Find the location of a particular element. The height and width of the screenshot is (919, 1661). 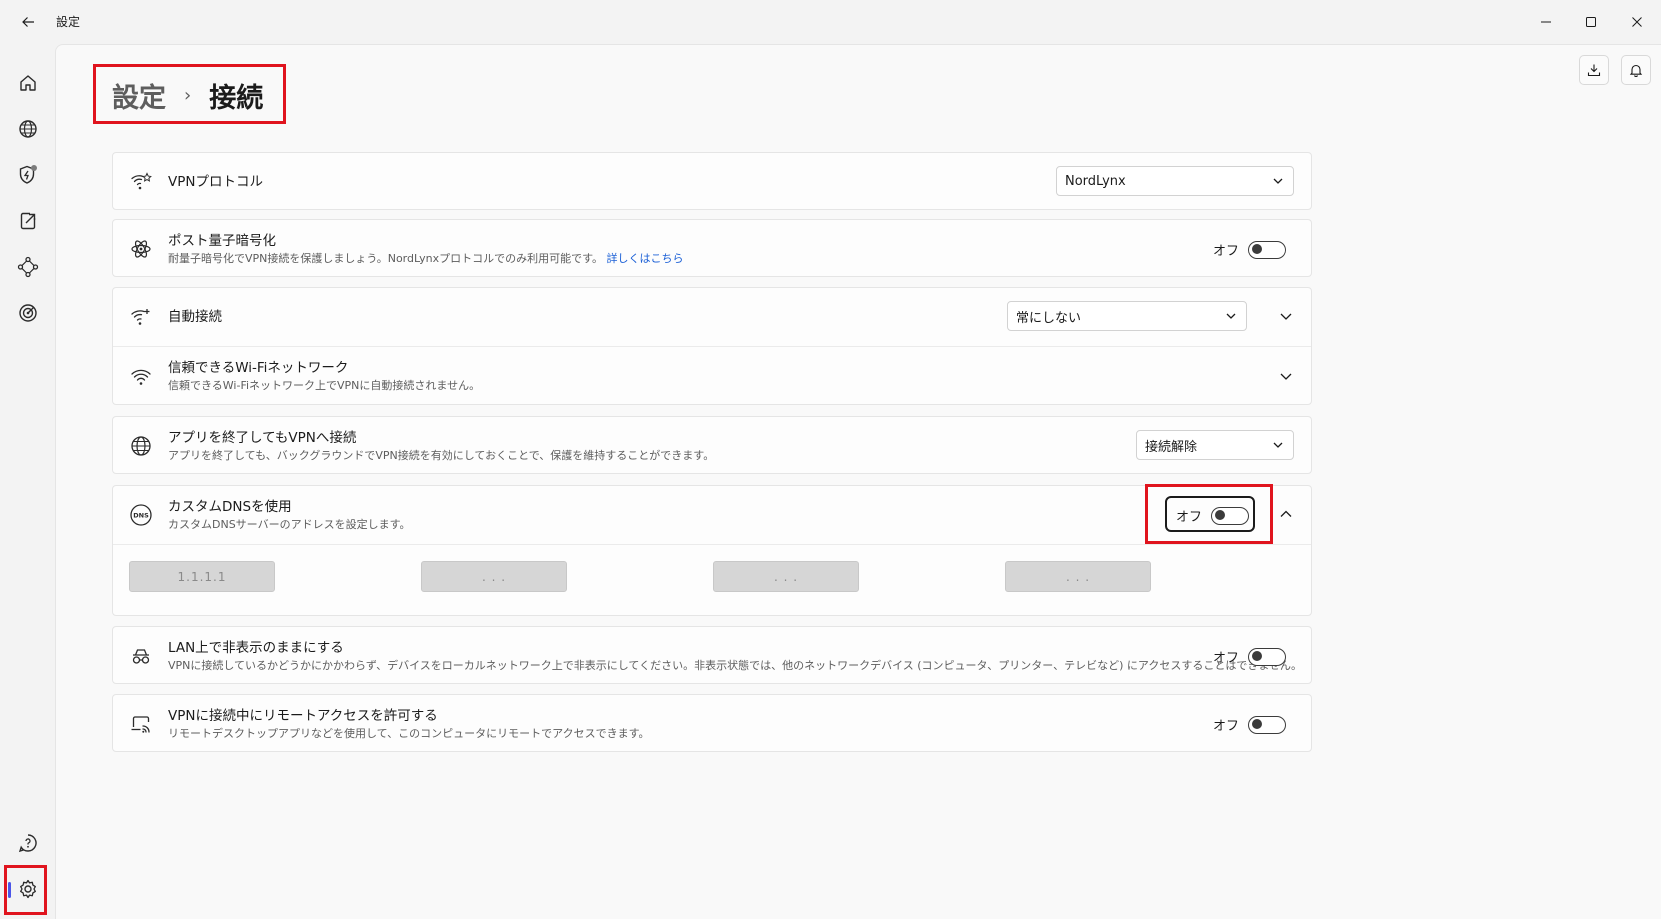

invisible-lan-toggle: オフ is located at coordinates (1250, 656).